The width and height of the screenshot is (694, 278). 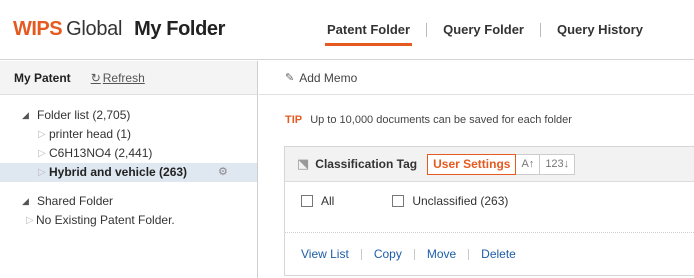 What do you see at coordinates (303, 163) in the screenshot?
I see `tag-icon: ⬔` at bounding box center [303, 163].